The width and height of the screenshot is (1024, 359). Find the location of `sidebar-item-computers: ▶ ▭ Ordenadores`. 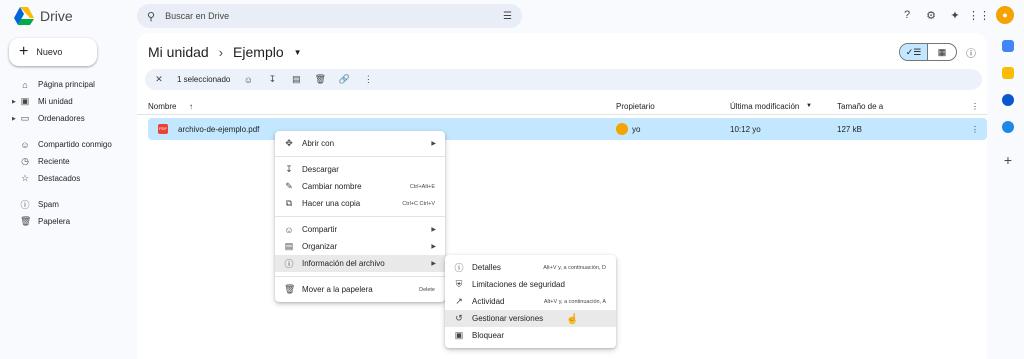

sidebar-item-computers: ▶ ▭ Ordenadores is located at coordinates (67, 118).